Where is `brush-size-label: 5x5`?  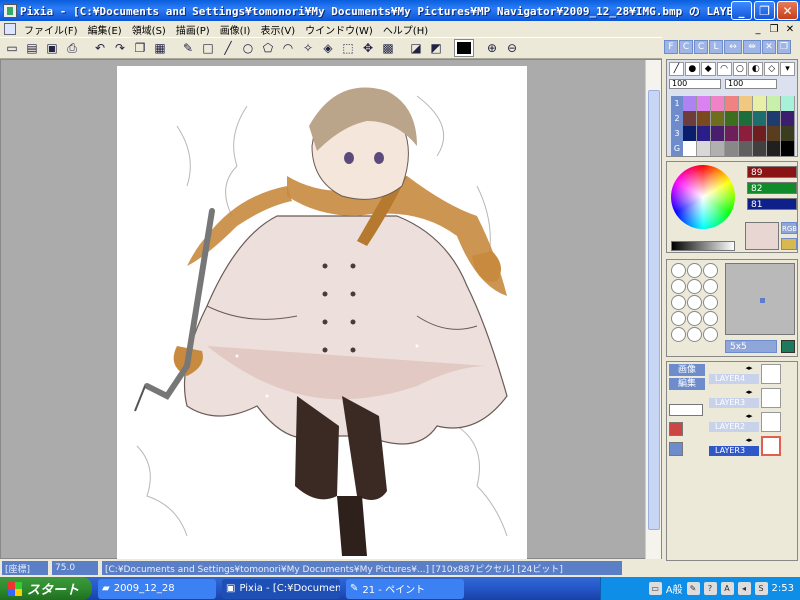
brush-size-label: 5x5 is located at coordinates (751, 346).